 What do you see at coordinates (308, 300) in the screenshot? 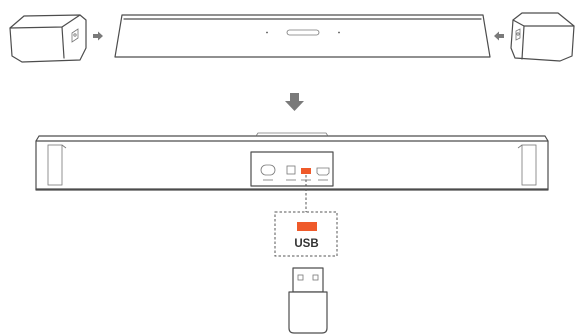
I see `usb-drive-icon` at bounding box center [308, 300].